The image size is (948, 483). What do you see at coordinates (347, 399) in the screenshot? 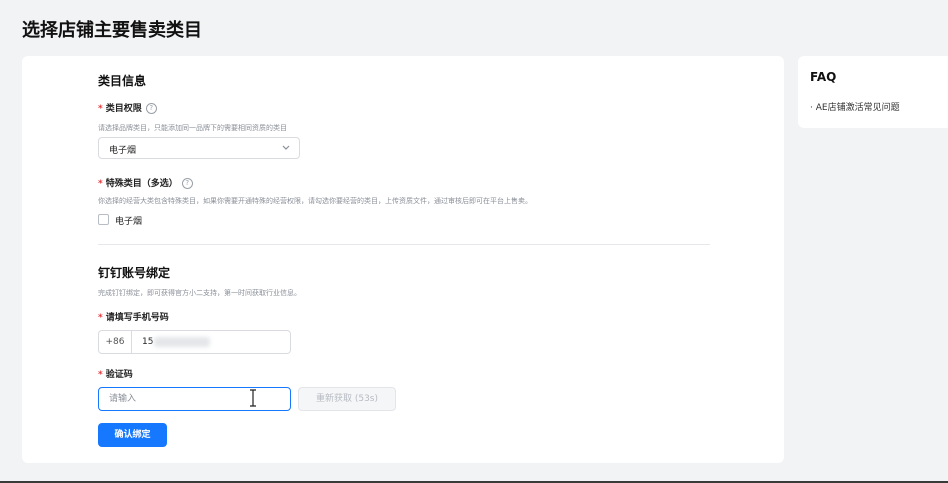
I see `resend-code-button: 重新获取 (53s)` at bounding box center [347, 399].